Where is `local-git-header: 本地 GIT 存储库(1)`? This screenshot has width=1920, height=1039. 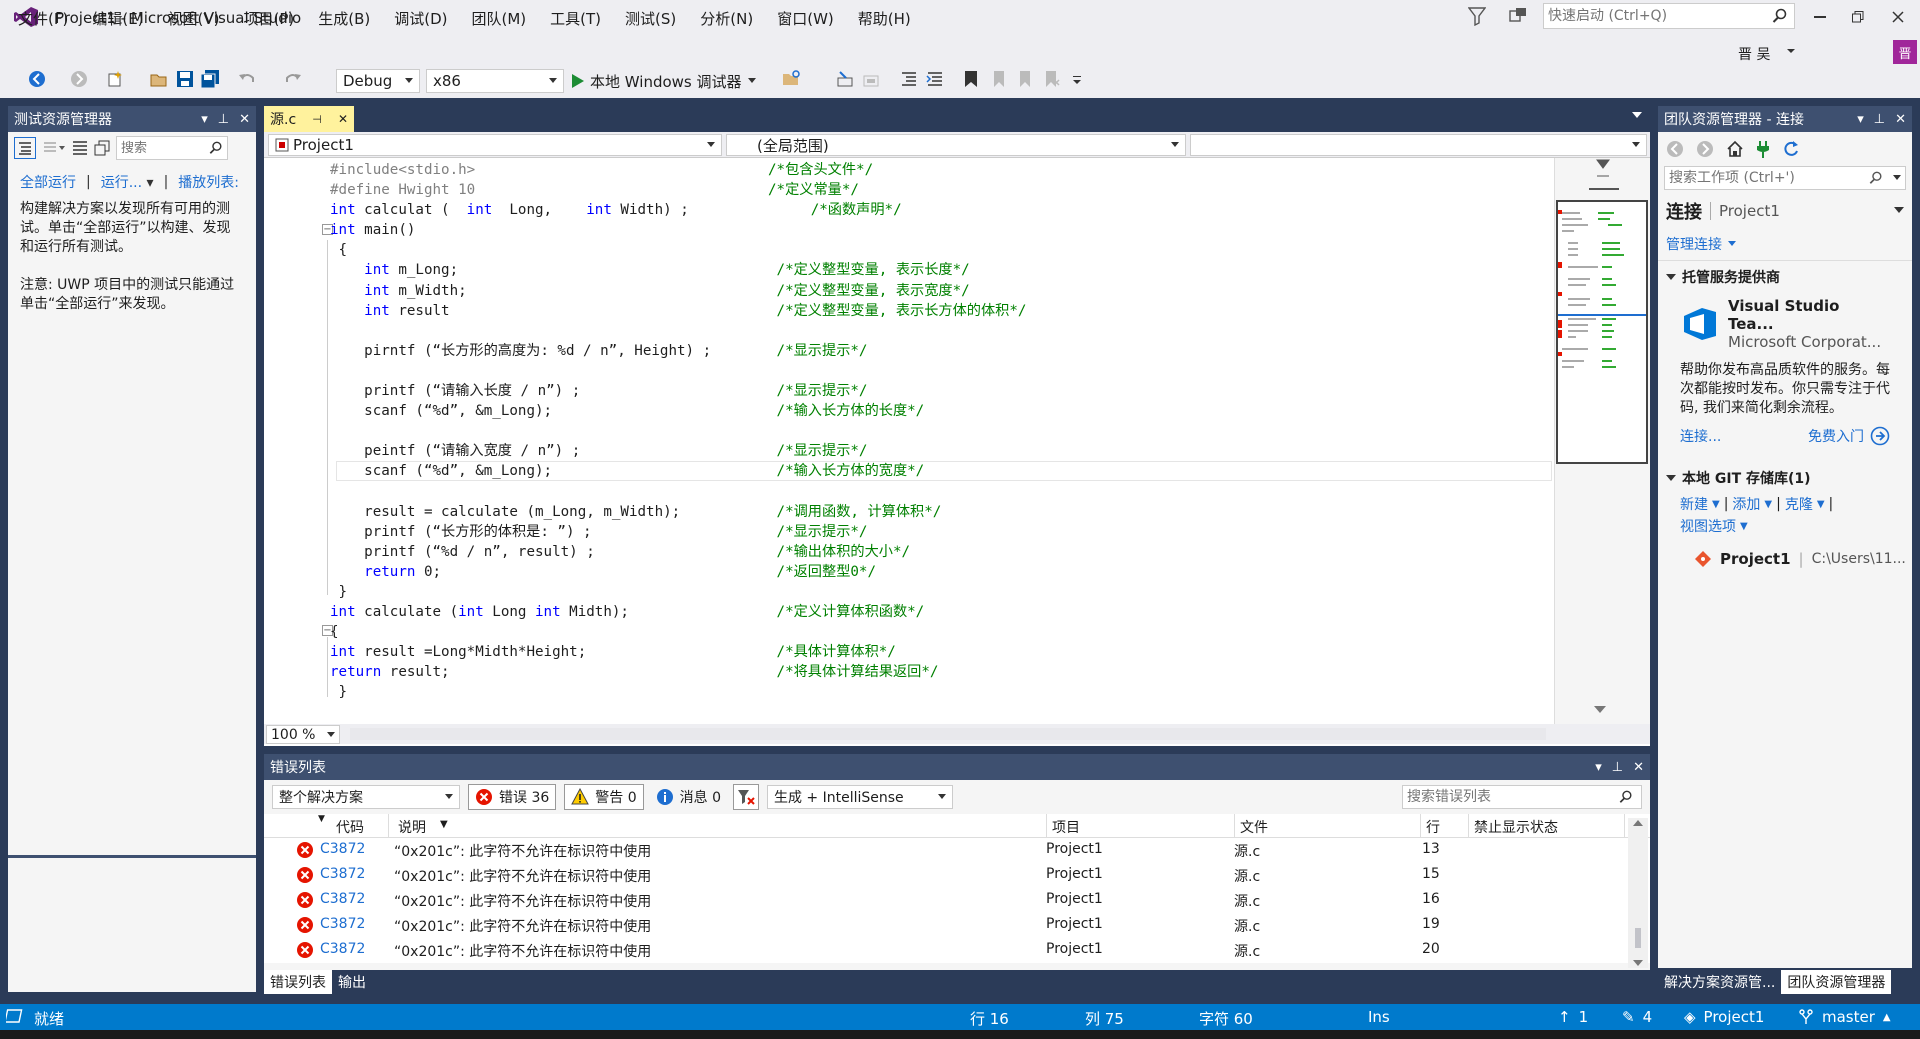
local-git-header: 本地 GIT 存储库(1) is located at coordinates (1785, 478).